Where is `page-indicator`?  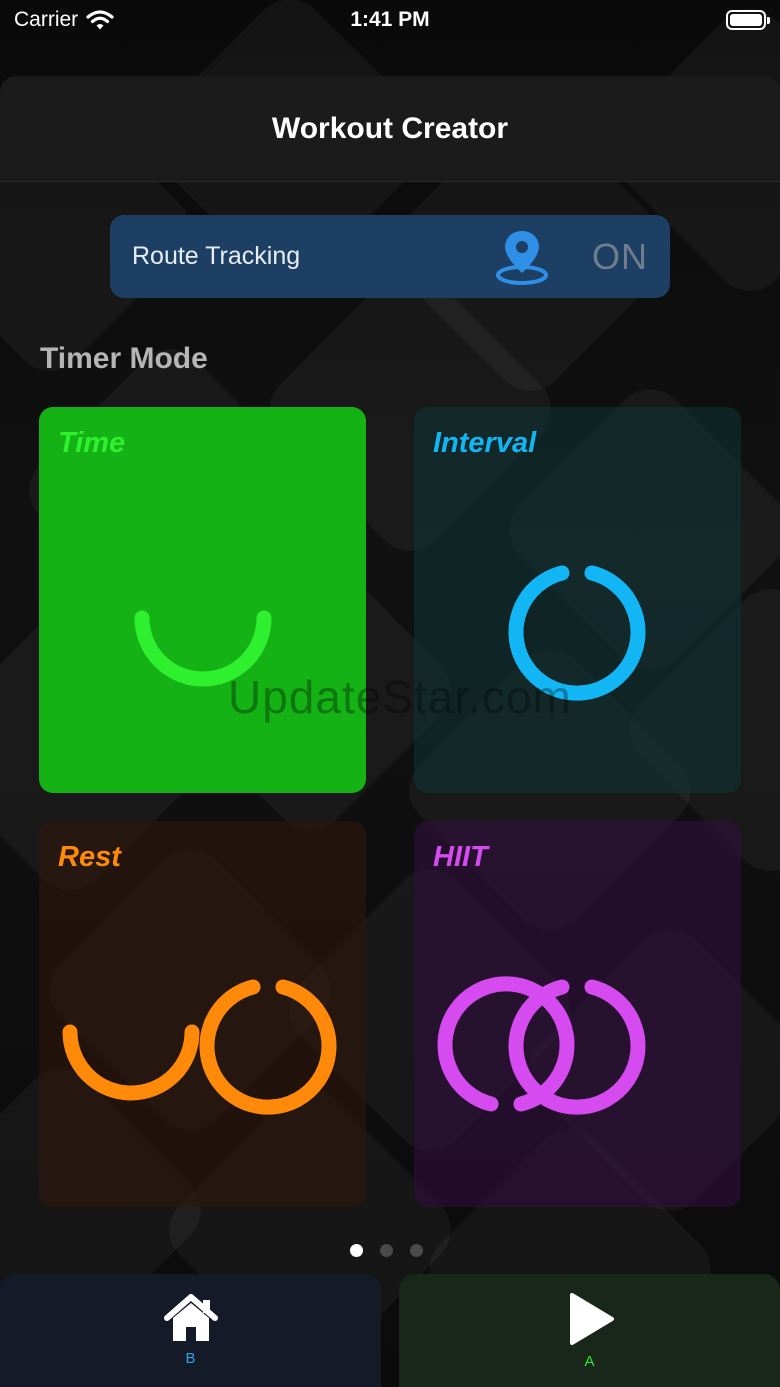 page-indicator is located at coordinates (386, 1250).